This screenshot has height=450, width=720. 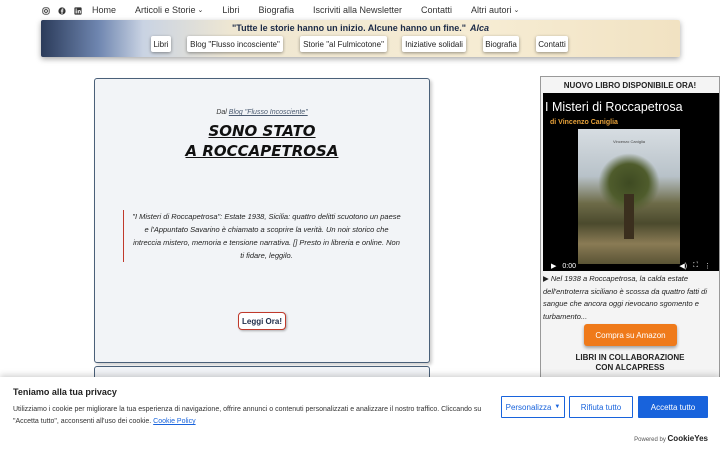 I want to click on customize-button: Personalizza ▼, so click(x=533, y=407).